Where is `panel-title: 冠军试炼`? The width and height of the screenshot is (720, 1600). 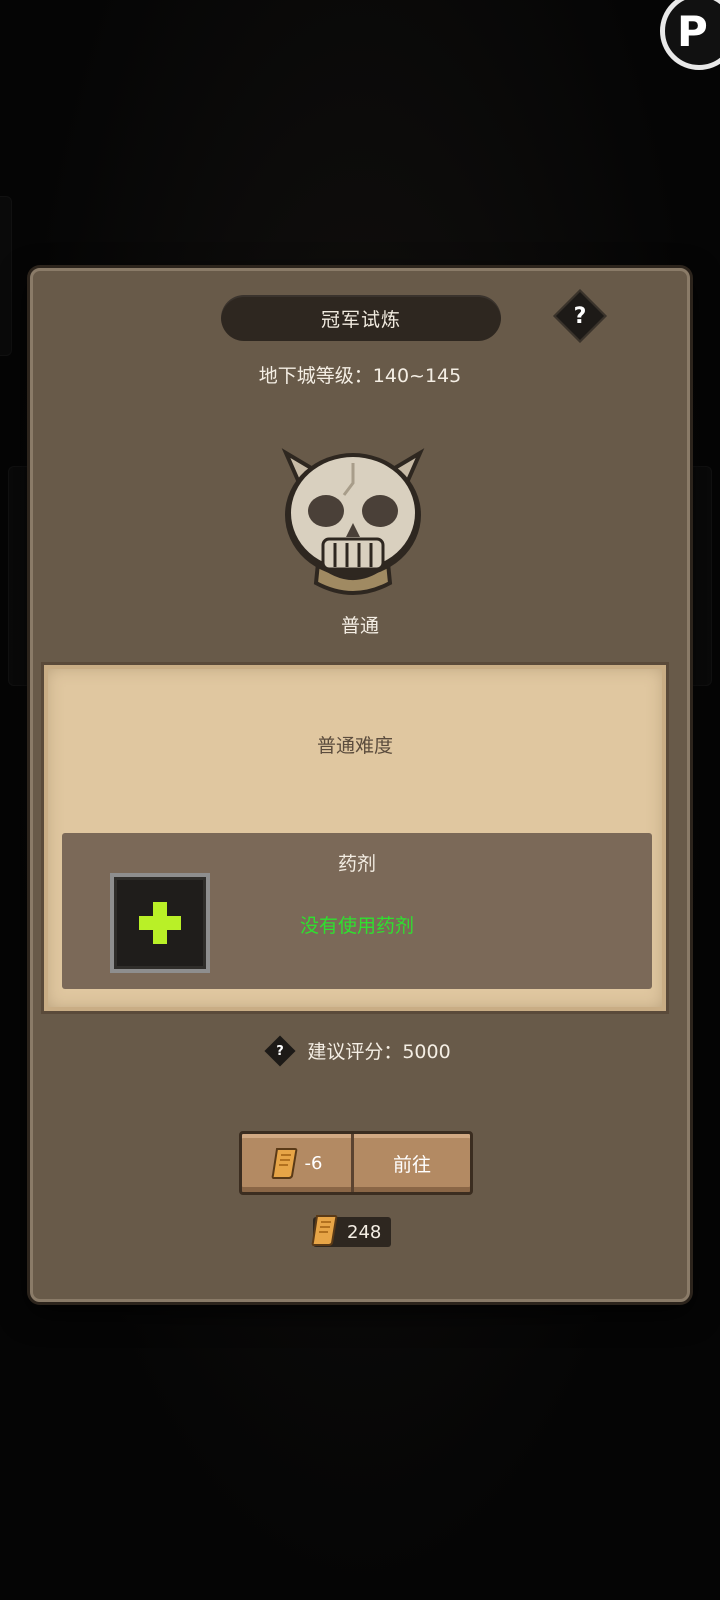
panel-title: 冠军试炼 is located at coordinates (360, 319).